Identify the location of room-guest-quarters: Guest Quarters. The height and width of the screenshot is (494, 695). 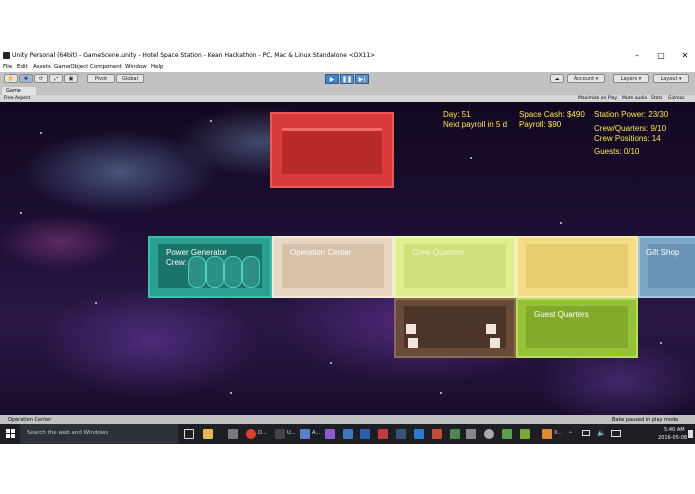
(577, 328).